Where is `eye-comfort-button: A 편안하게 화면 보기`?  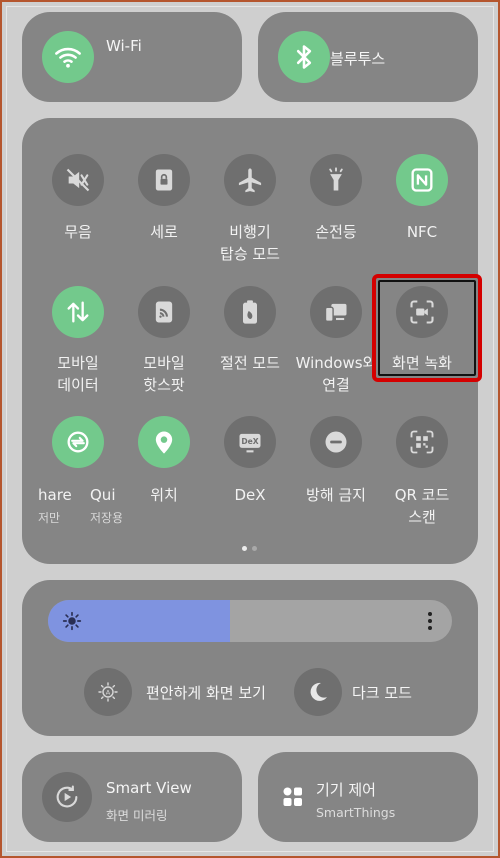
eye-comfort-button: A 편안하게 화면 보기 is located at coordinates (175, 692).